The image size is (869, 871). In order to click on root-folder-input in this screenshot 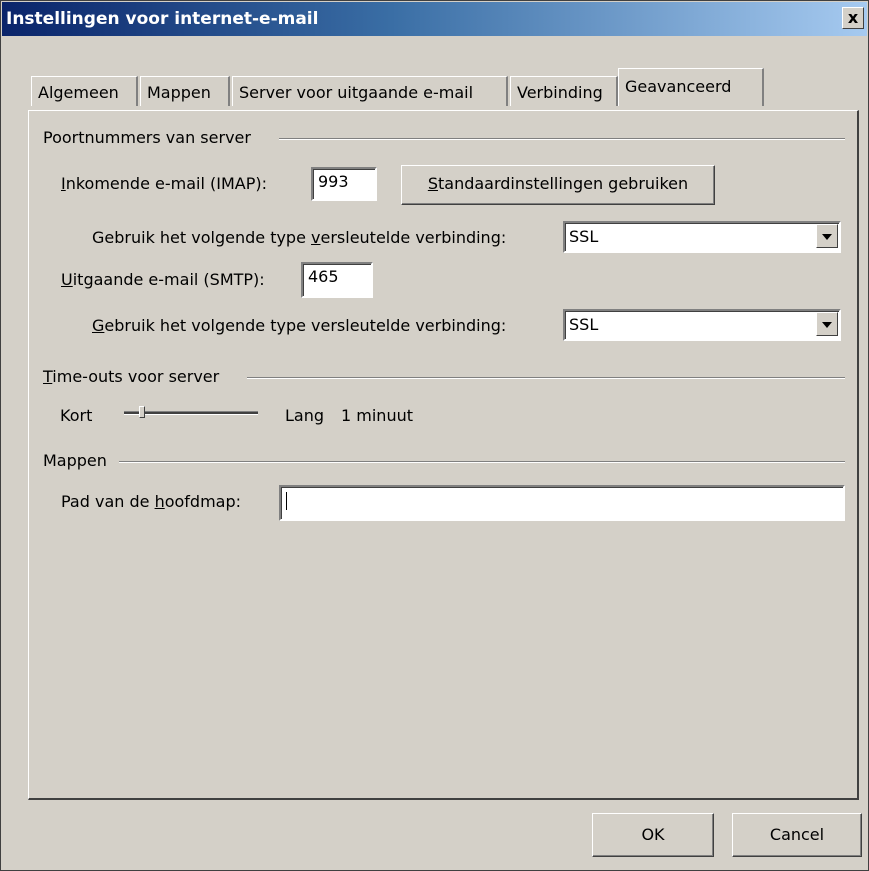, I will do `click(562, 503)`.